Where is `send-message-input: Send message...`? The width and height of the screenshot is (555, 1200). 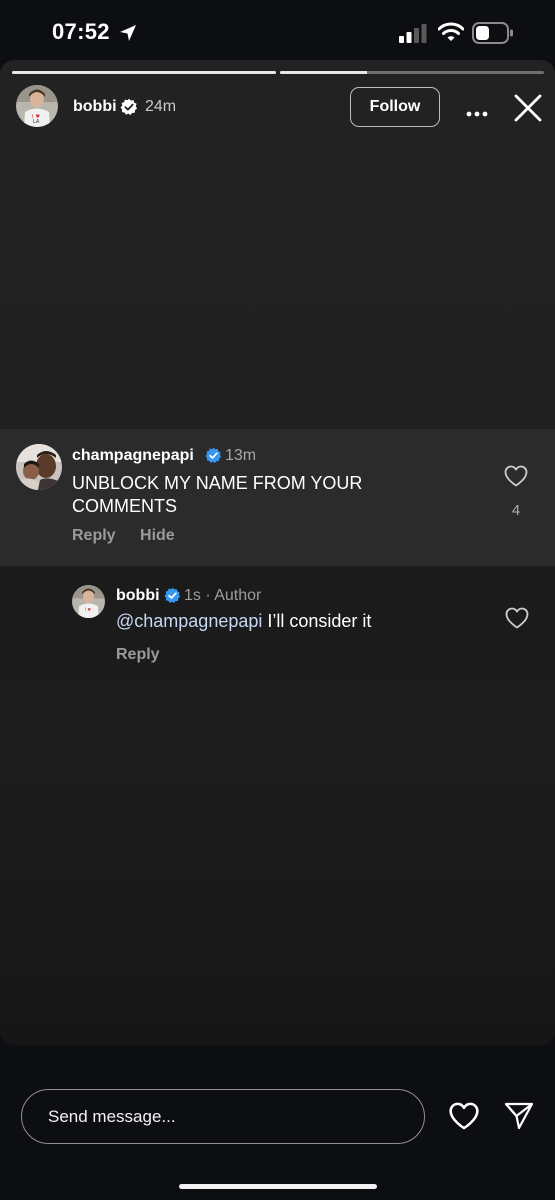
send-message-input: Send message... is located at coordinates (223, 1116).